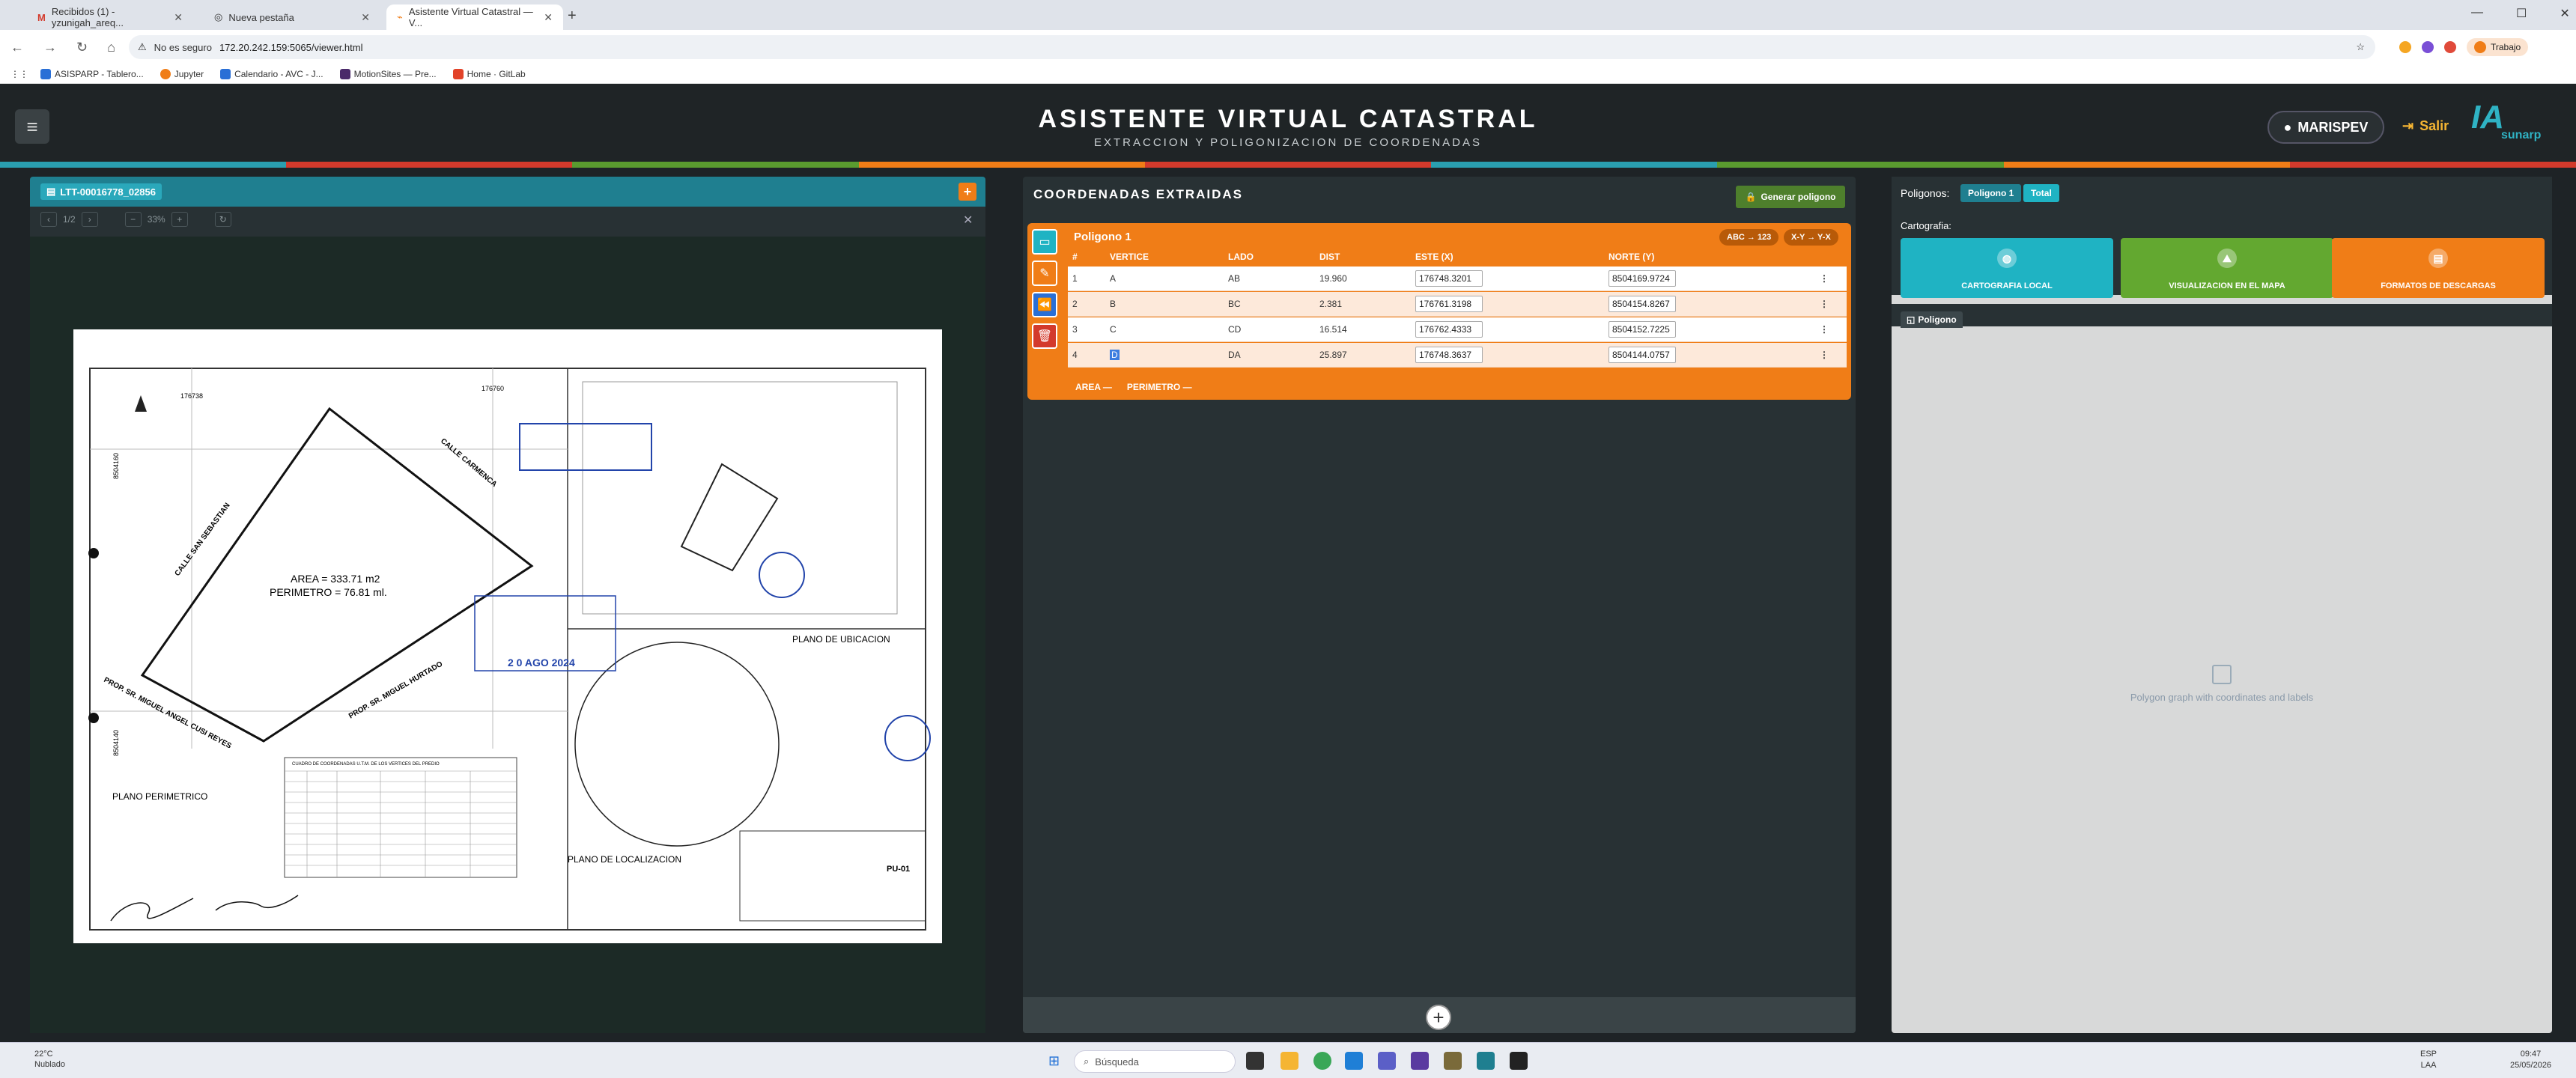 The height and width of the screenshot is (1078, 2576). Describe the element at coordinates (968, 220) in the screenshot. I see `close-viewer-icon: ✕` at that location.